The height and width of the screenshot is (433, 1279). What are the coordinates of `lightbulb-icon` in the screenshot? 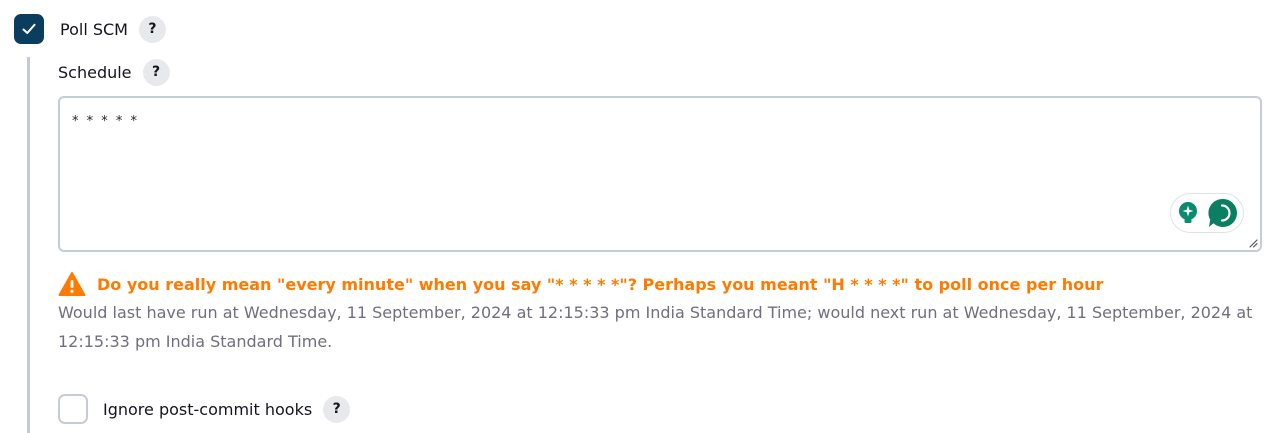 It's located at (1188, 213).